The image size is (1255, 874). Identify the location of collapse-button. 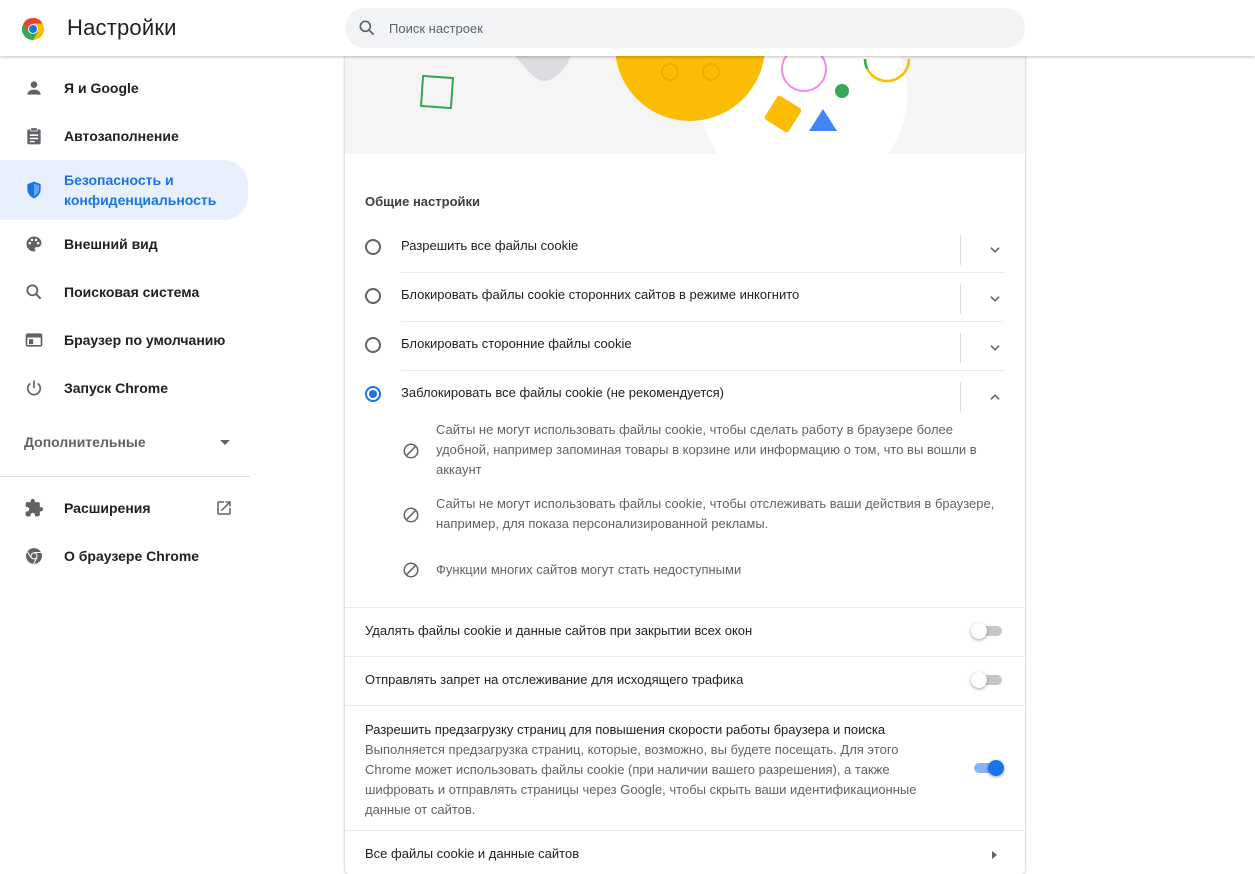
(995, 397).